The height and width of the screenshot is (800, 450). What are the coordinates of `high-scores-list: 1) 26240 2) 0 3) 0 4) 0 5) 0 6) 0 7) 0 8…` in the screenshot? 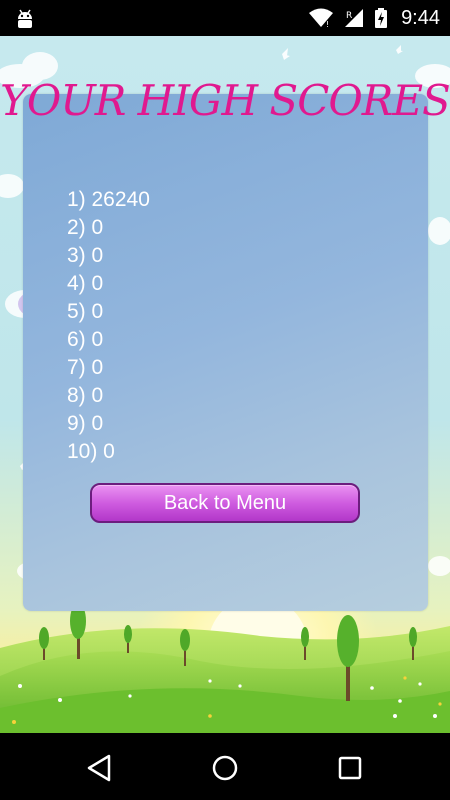 It's located at (108, 326).